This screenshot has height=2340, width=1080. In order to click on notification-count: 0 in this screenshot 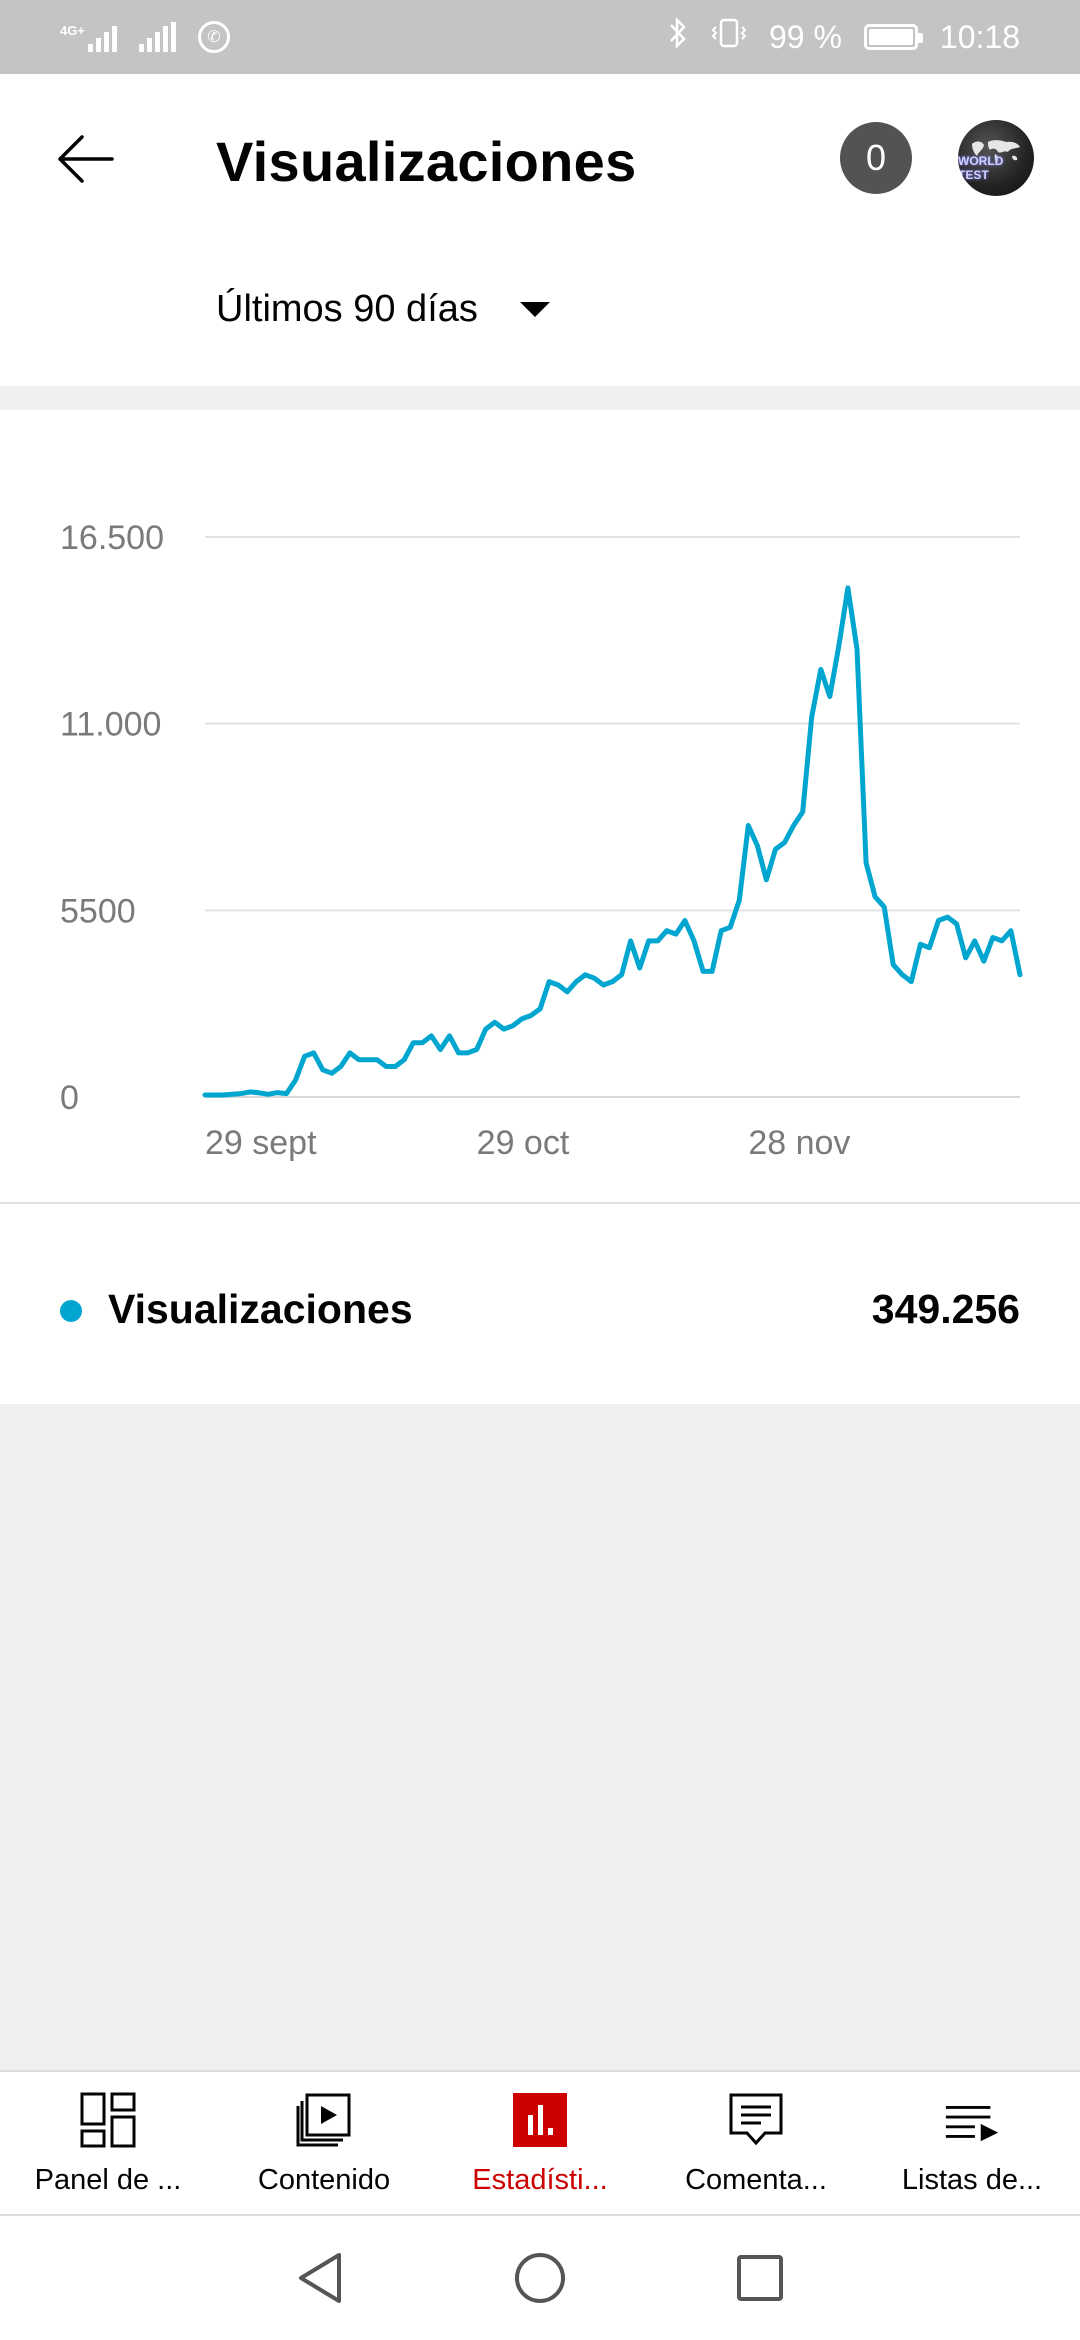, I will do `click(876, 157)`.